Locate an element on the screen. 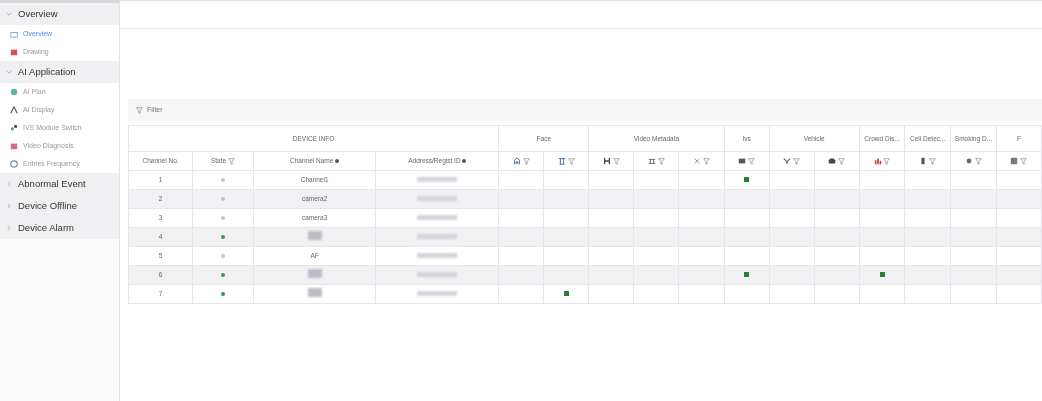  nav-group-header: Abnormal Event is located at coordinates (59, 184).